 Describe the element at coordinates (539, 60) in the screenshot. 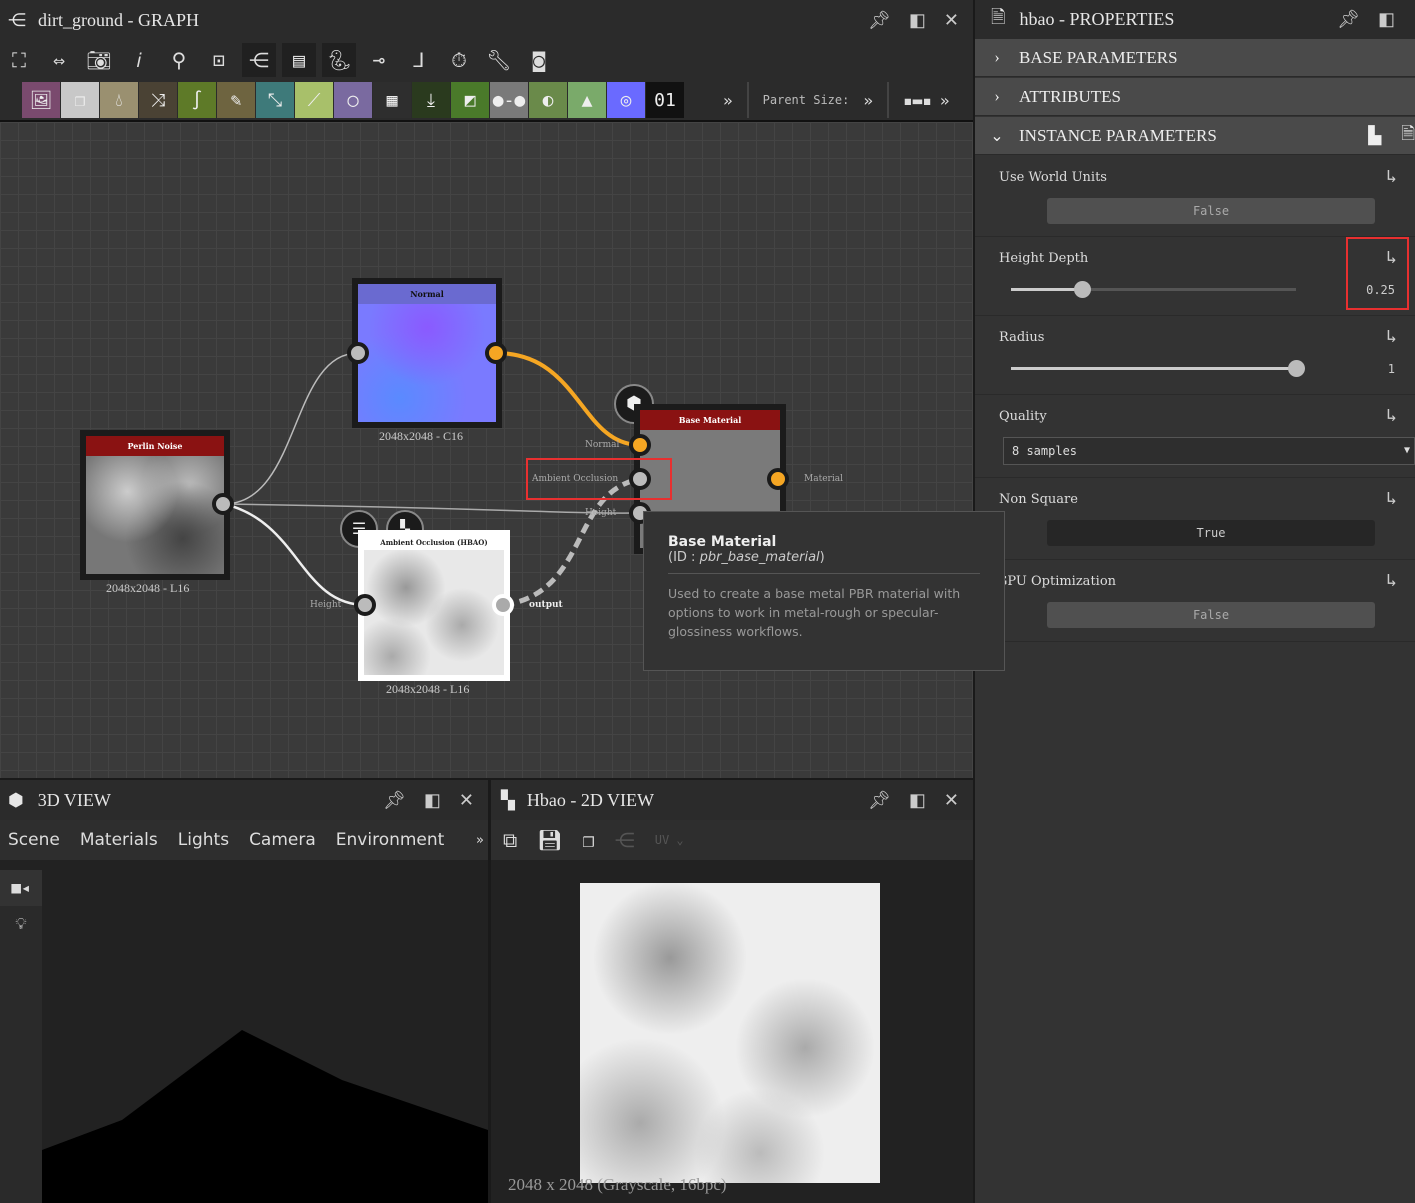

I see `preview-icon: ◙` at that location.